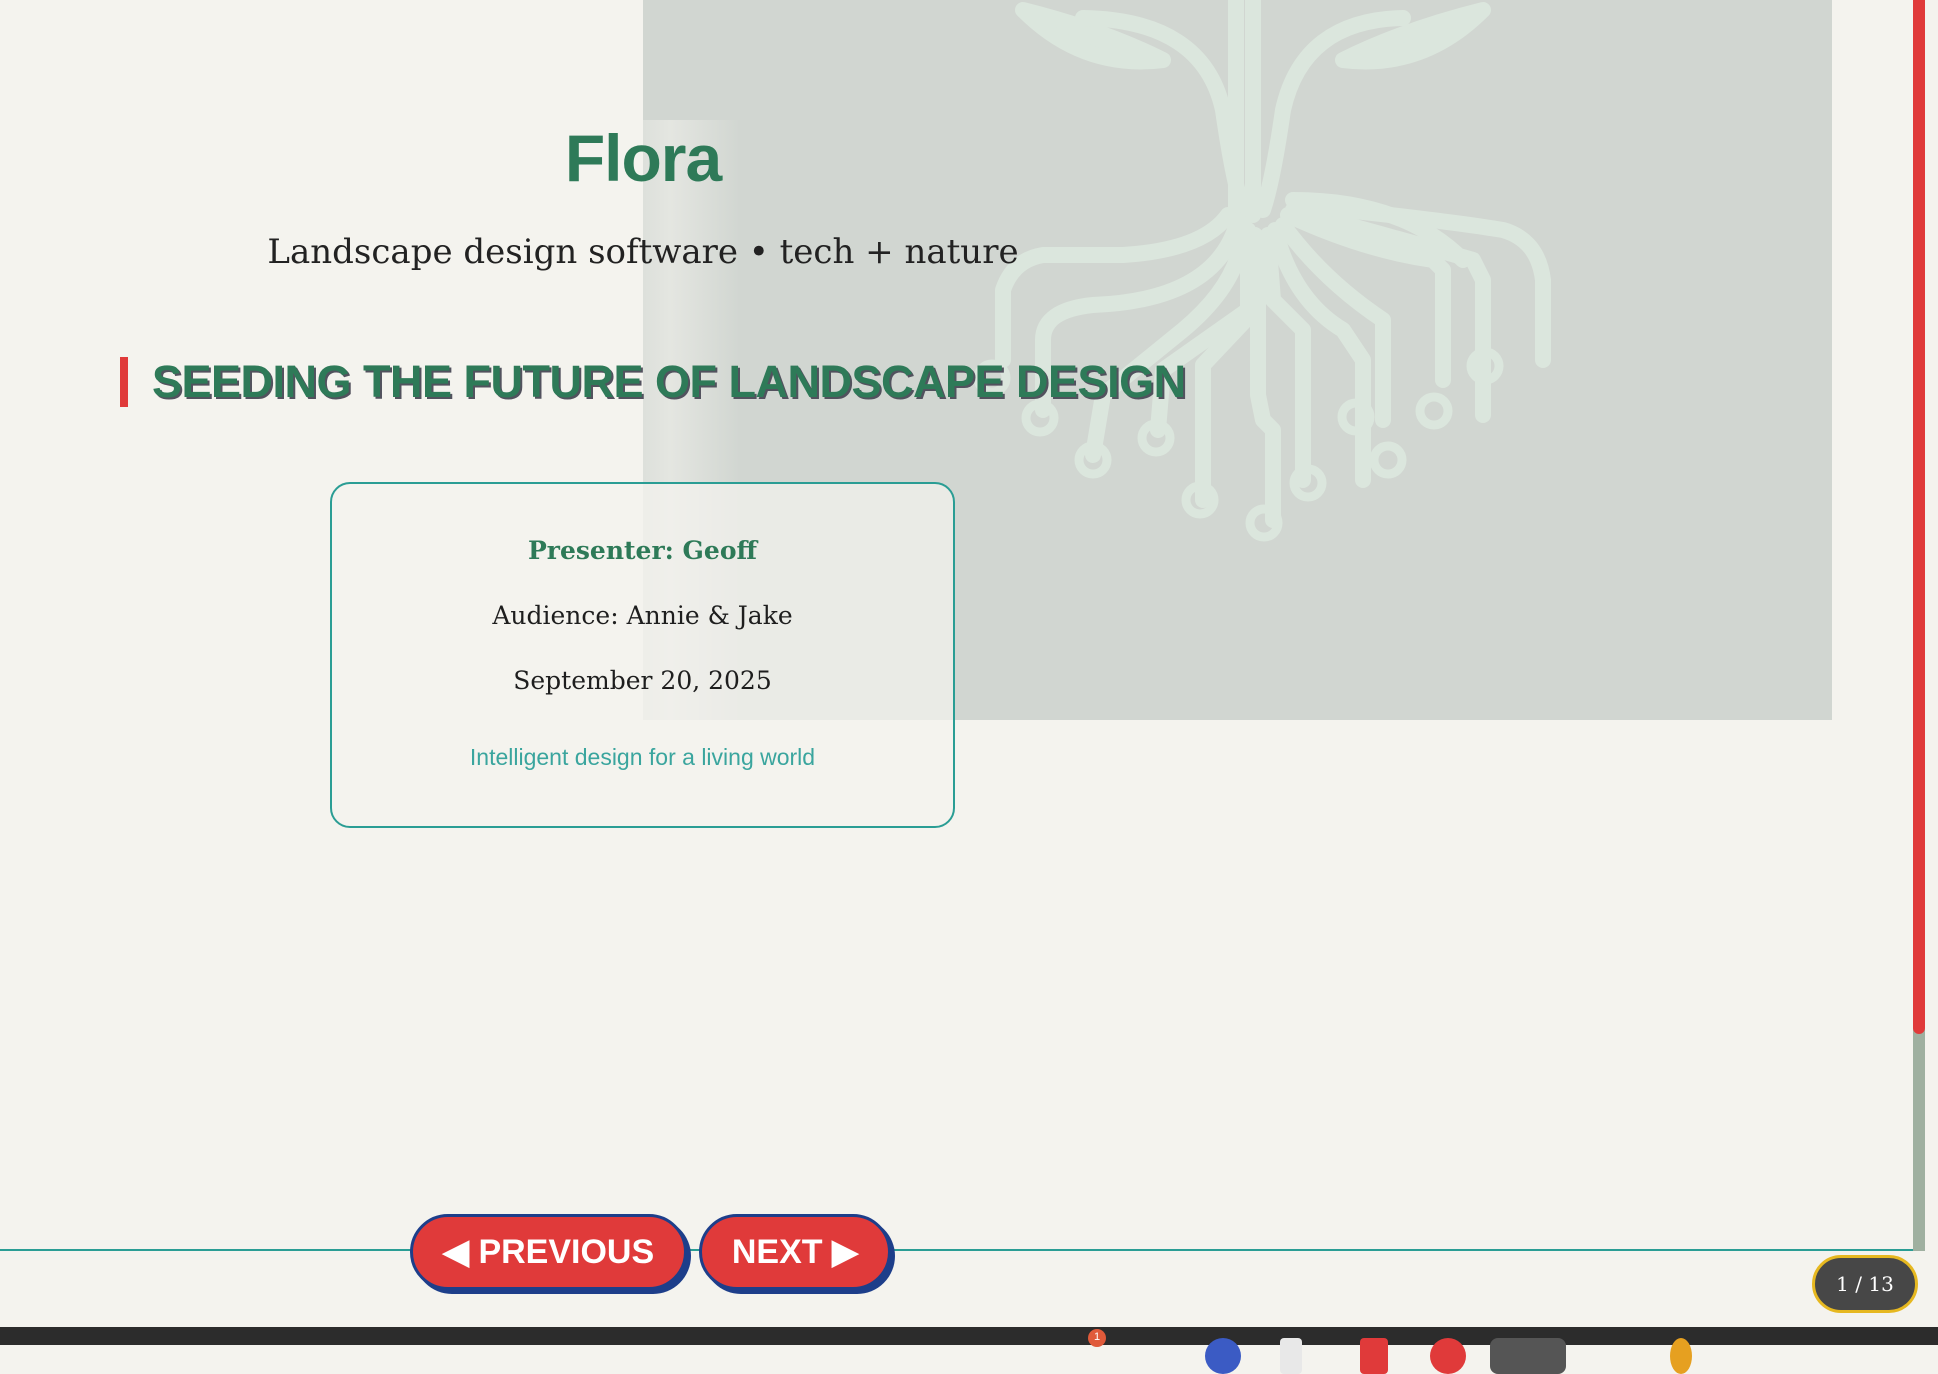 Image resolution: width=1938 pixels, height=1374 pixels. I want to click on notification-badge: 1, so click(1097, 1338).